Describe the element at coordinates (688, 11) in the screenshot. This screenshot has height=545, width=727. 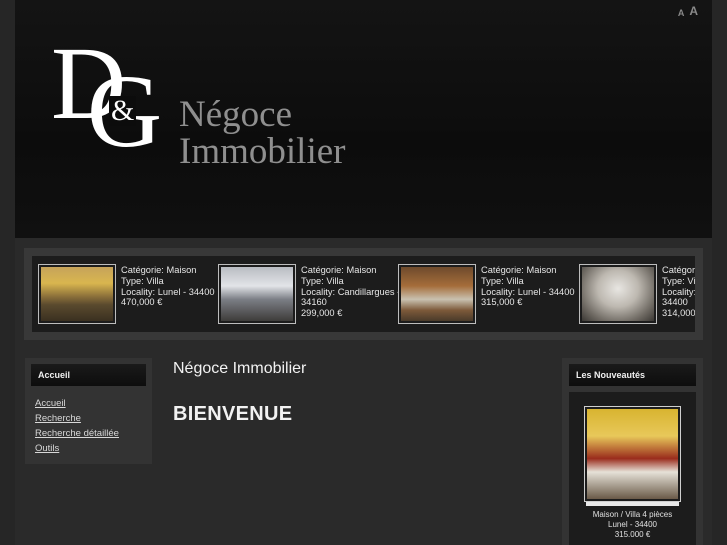
I see `font-size-tools: A A` at that location.